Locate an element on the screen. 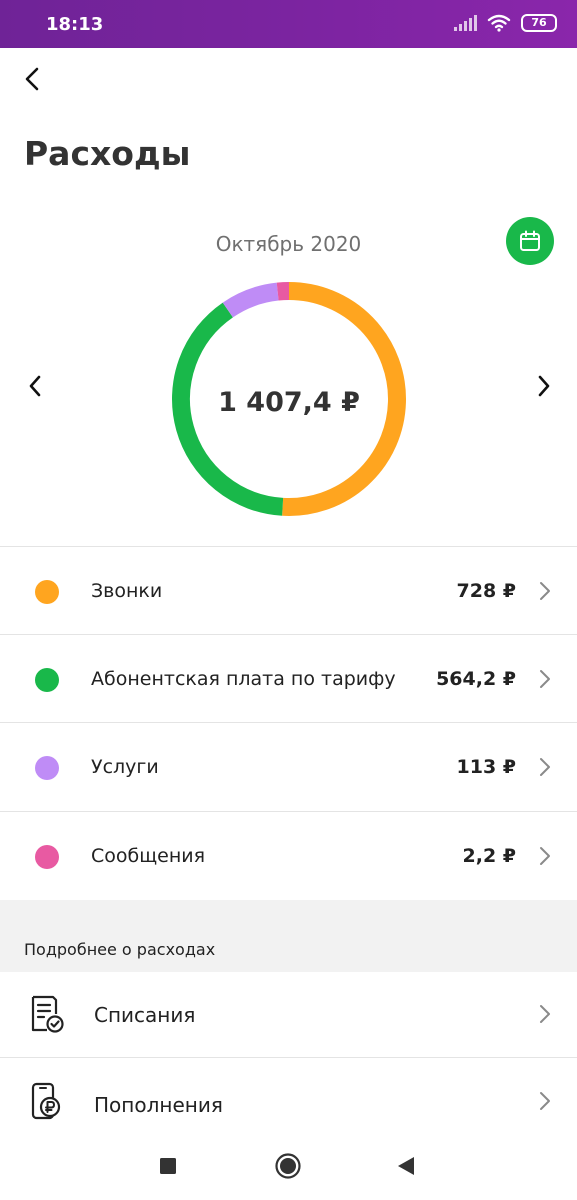  month-label: Октябрь 2020 is located at coordinates (288, 244).